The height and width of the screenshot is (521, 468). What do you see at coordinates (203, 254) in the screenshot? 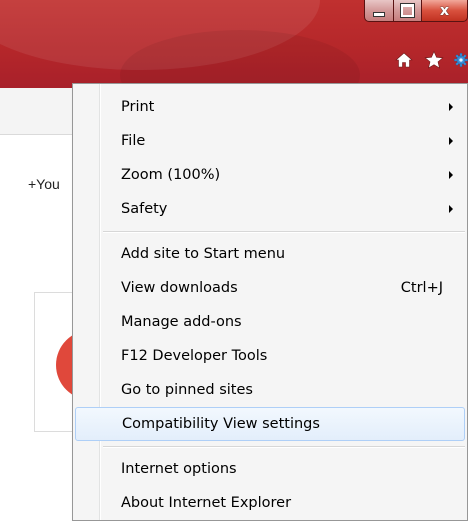
I see `menu-item-label: Add site to Start menu` at bounding box center [203, 254].